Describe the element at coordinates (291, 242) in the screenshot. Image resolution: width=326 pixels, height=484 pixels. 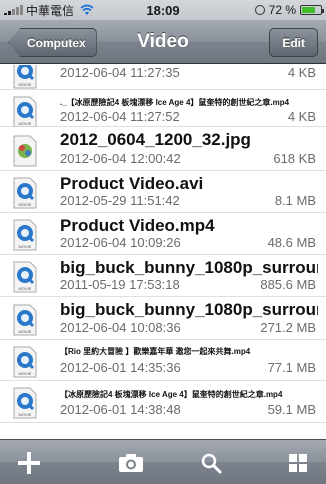
I see `file-size: 48.6 MB` at that location.